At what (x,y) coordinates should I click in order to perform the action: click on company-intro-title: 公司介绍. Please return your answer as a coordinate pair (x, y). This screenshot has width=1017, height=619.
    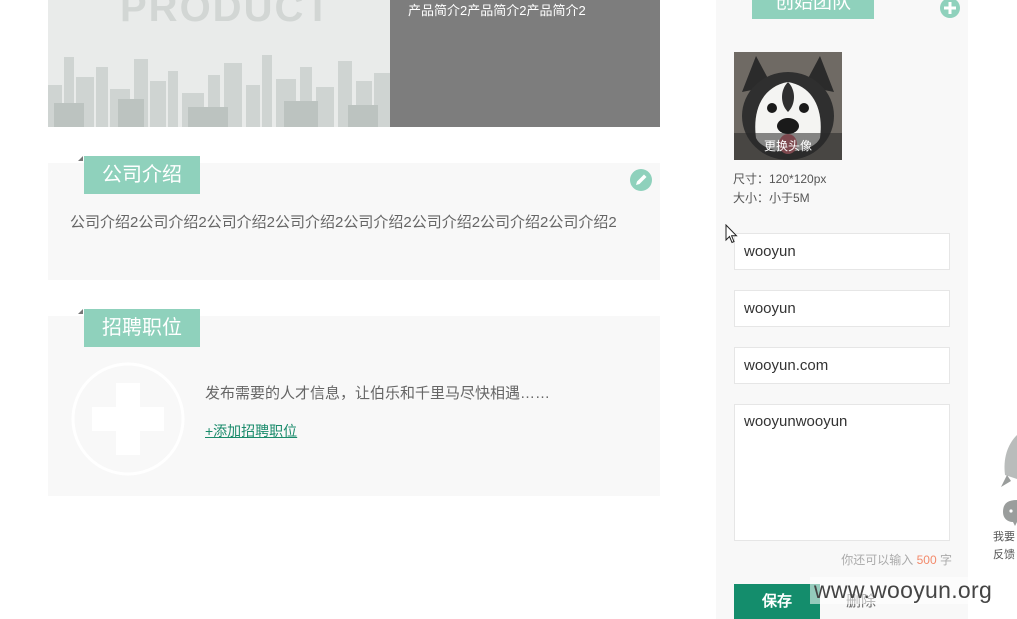
    Looking at the image, I should click on (142, 175).